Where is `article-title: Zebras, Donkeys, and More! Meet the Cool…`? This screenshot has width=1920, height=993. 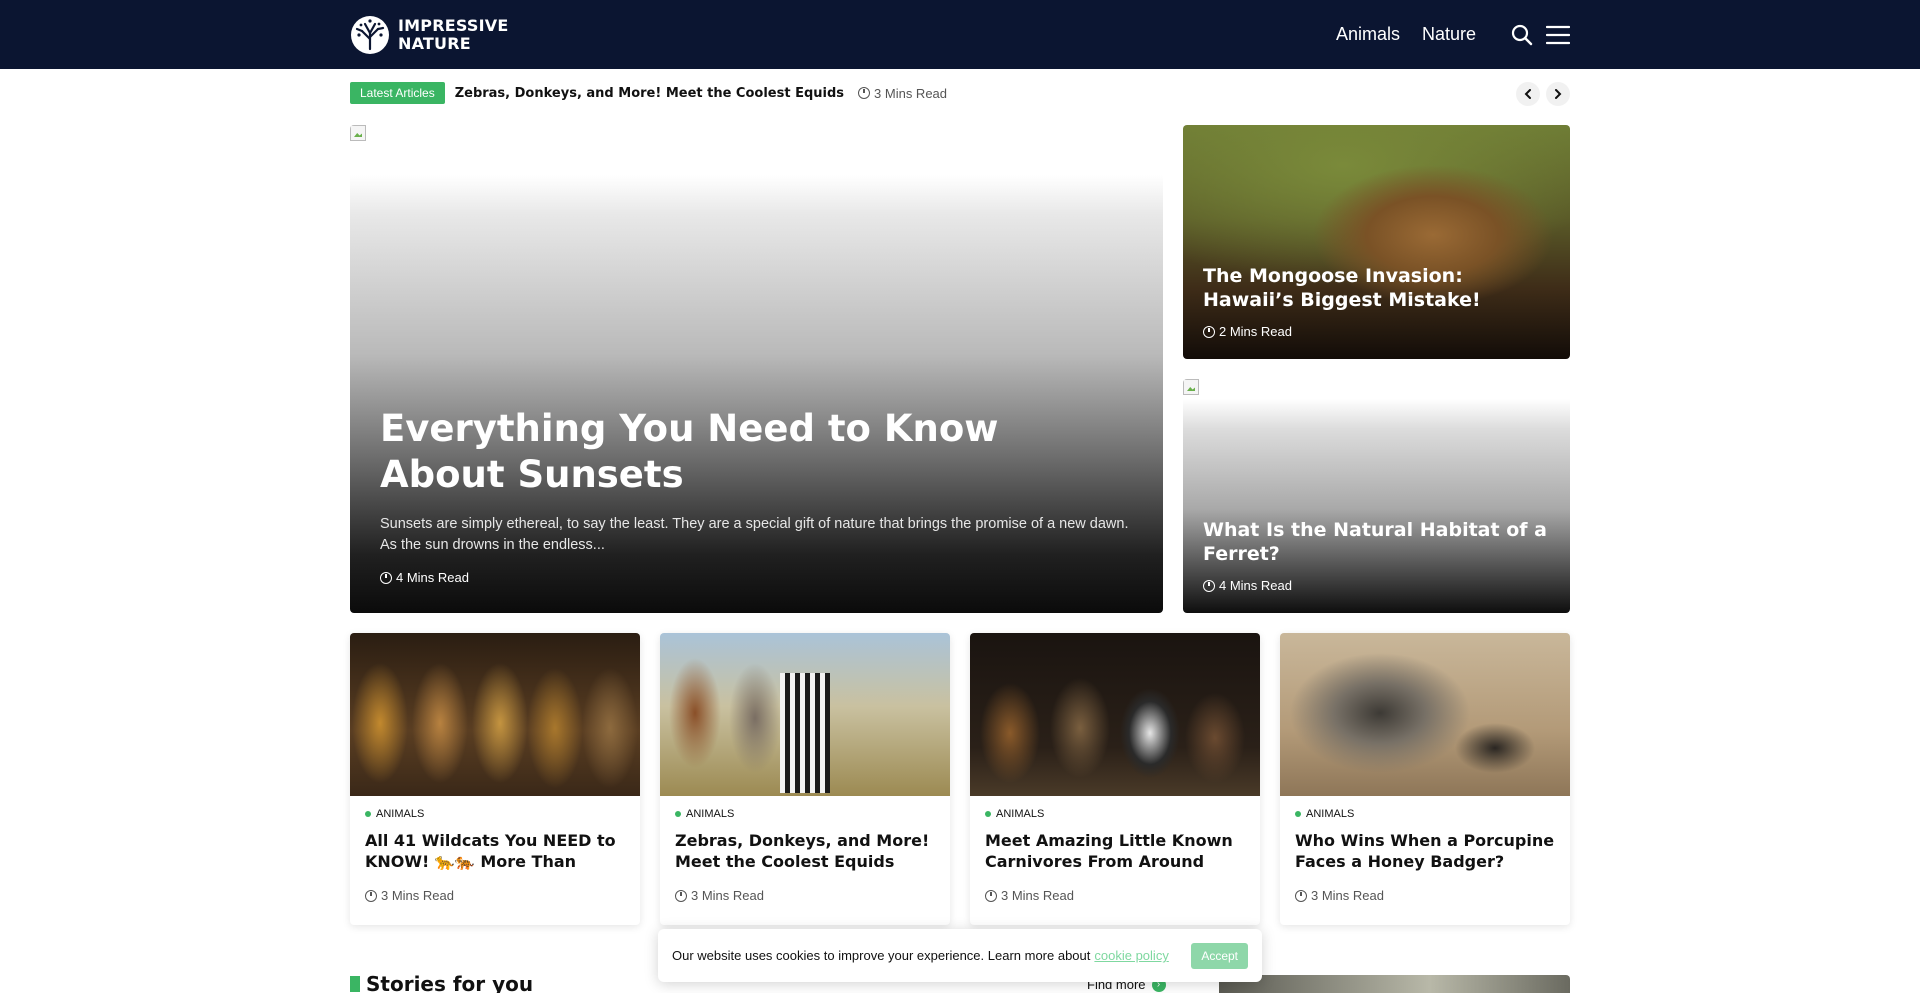 article-title: Zebras, Donkeys, and More! Meet the Cool… is located at coordinates (805, 851).